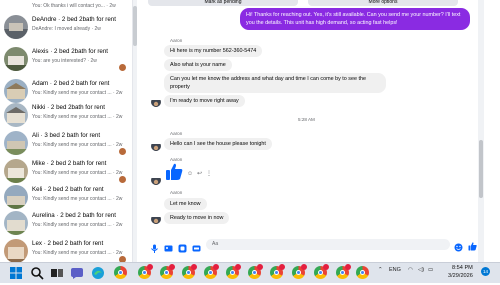  Describe the element at coordinates (197, 218) in the screenshot. I see `incoming-message: Ready to move in now` at that location.